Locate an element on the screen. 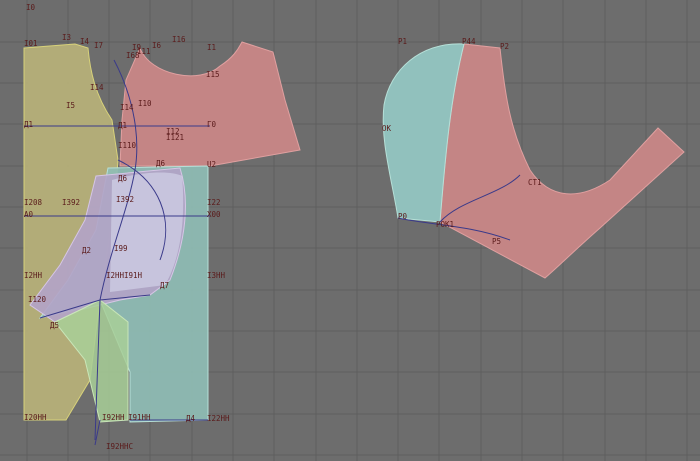  label-t15: I15 is located at coordinates (213, 74).